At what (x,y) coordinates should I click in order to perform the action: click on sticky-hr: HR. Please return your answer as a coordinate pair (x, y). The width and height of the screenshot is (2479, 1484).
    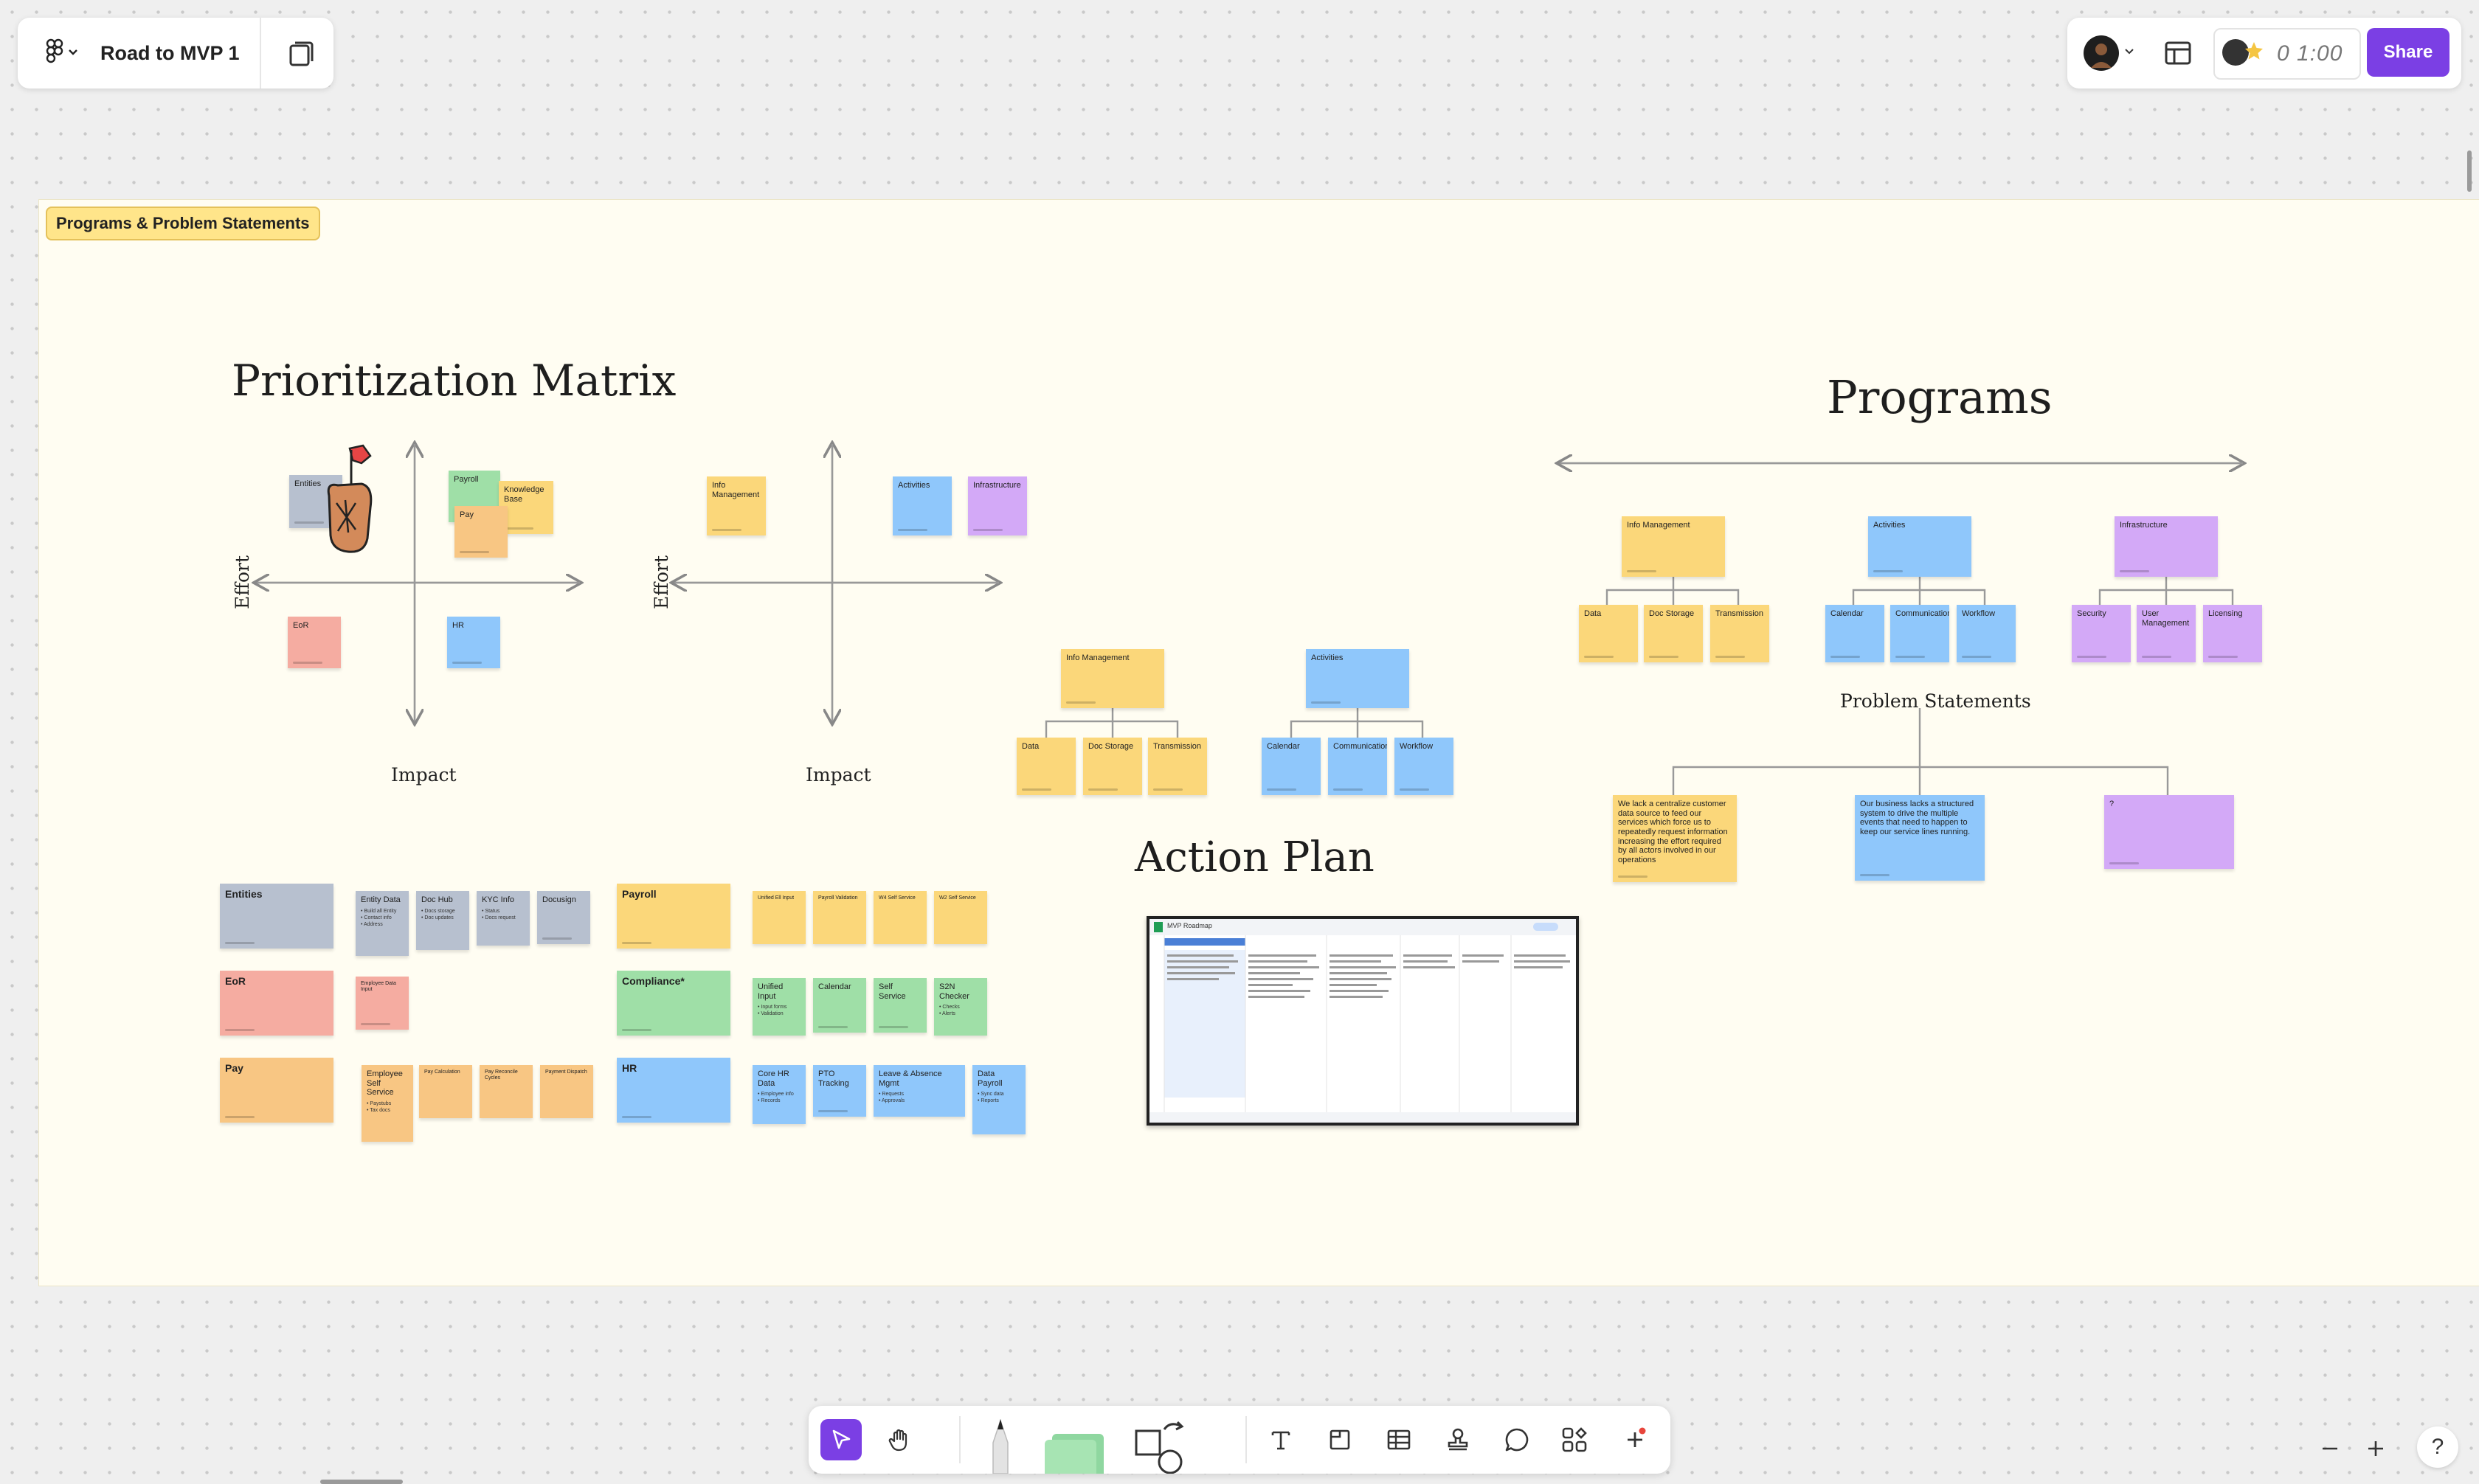
    Looking at the image, I should click on (474, 642).